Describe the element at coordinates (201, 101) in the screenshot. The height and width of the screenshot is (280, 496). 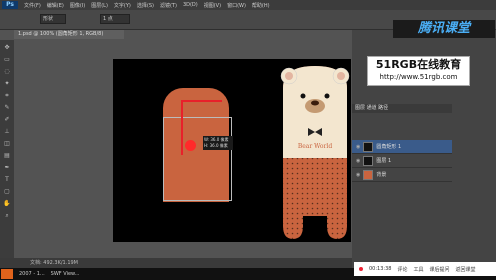
I see `guide-line-horizontal` at that location.